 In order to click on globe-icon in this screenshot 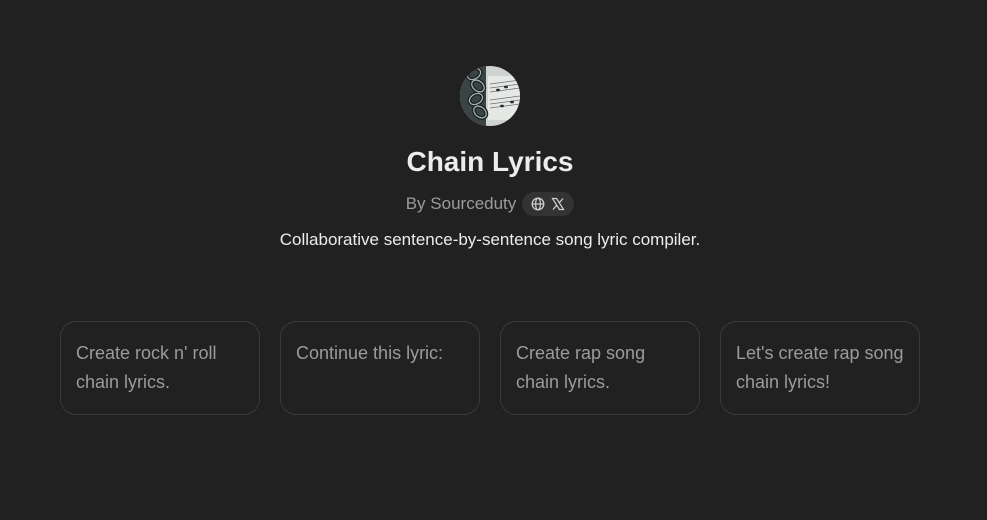, I will do `click(538, 204)`.